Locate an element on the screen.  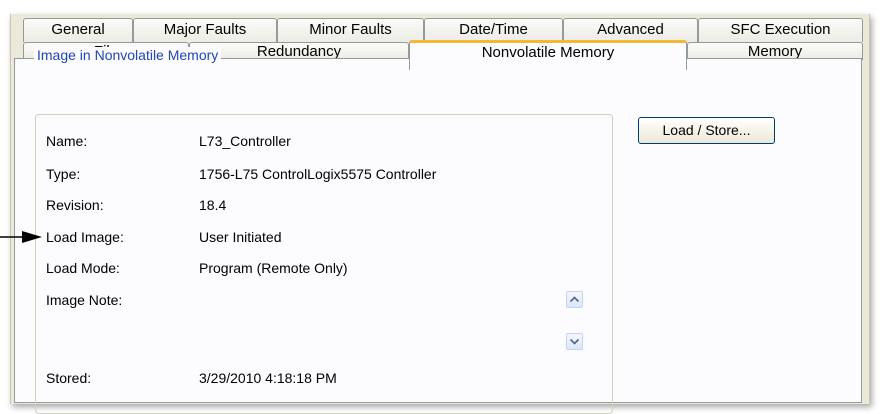
load-mode-label: Load Mode: is located at coordinates (83, 268).